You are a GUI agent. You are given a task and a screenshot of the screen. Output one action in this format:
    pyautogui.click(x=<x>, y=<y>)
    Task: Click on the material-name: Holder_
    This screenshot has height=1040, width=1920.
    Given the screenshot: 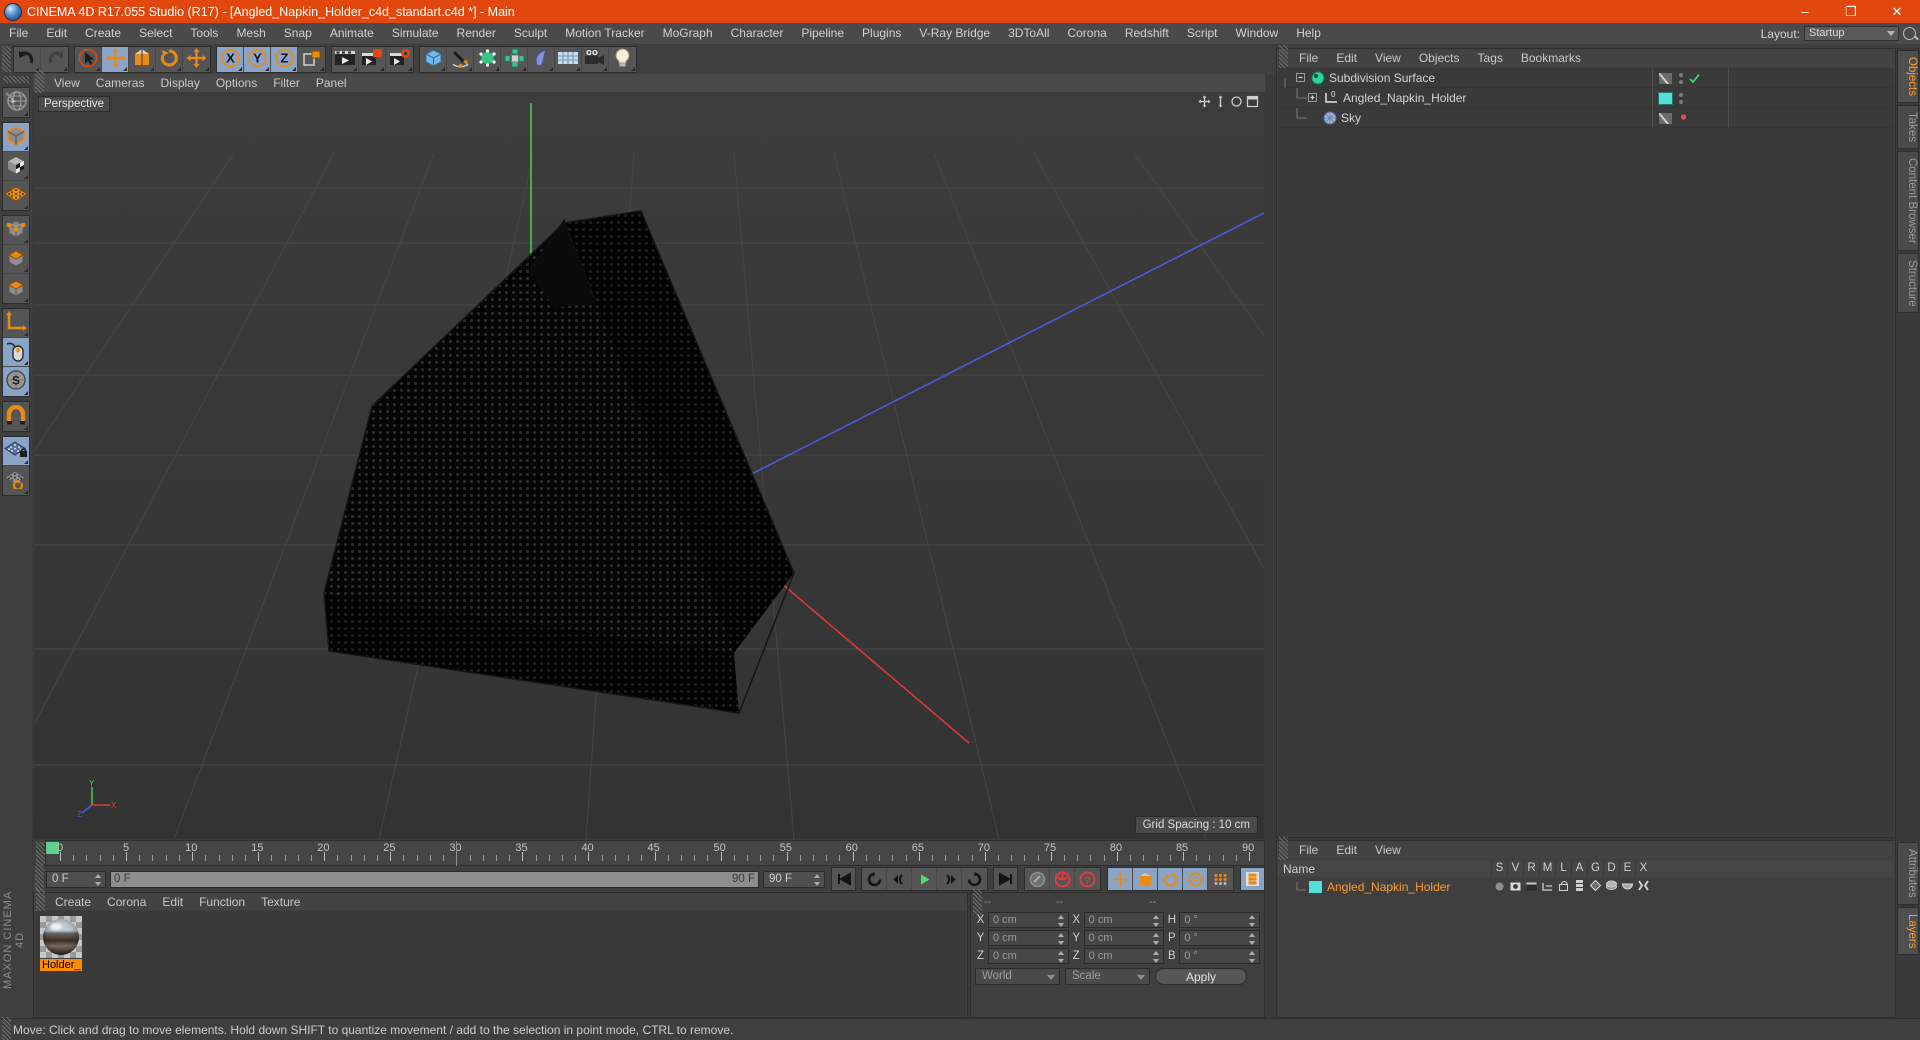 What is the action you would take?
    pyautogui.click(x=61, y=965)
    